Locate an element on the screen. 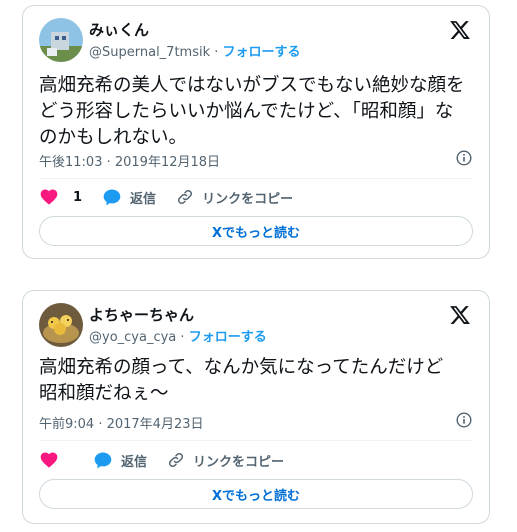 This screenshot has width=517, height=532. handle: @yo_cya_cya is located at coordinates (132, 337).